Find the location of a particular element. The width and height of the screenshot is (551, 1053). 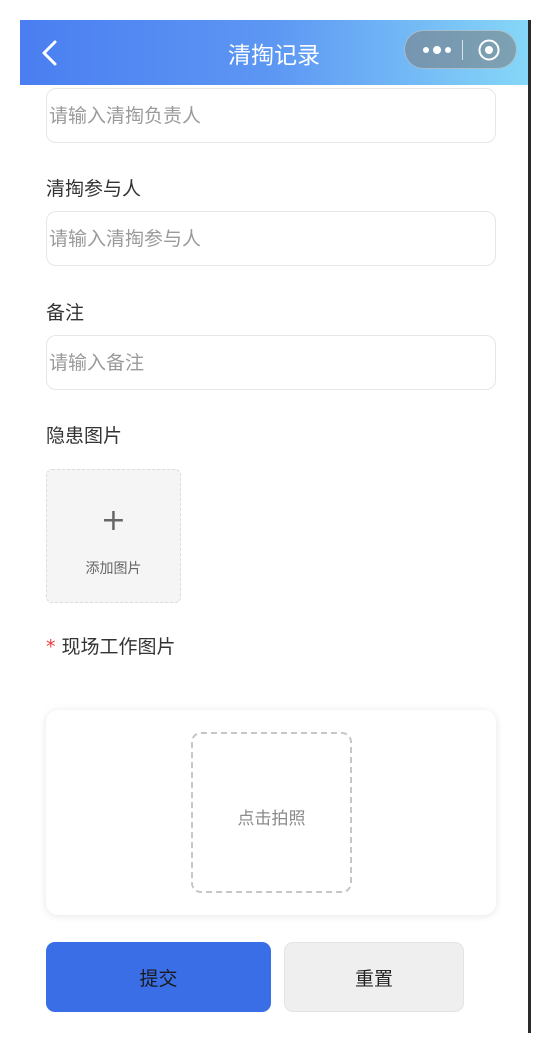

participants-label: 清掏参与人 is located at coordinates (94, 189).